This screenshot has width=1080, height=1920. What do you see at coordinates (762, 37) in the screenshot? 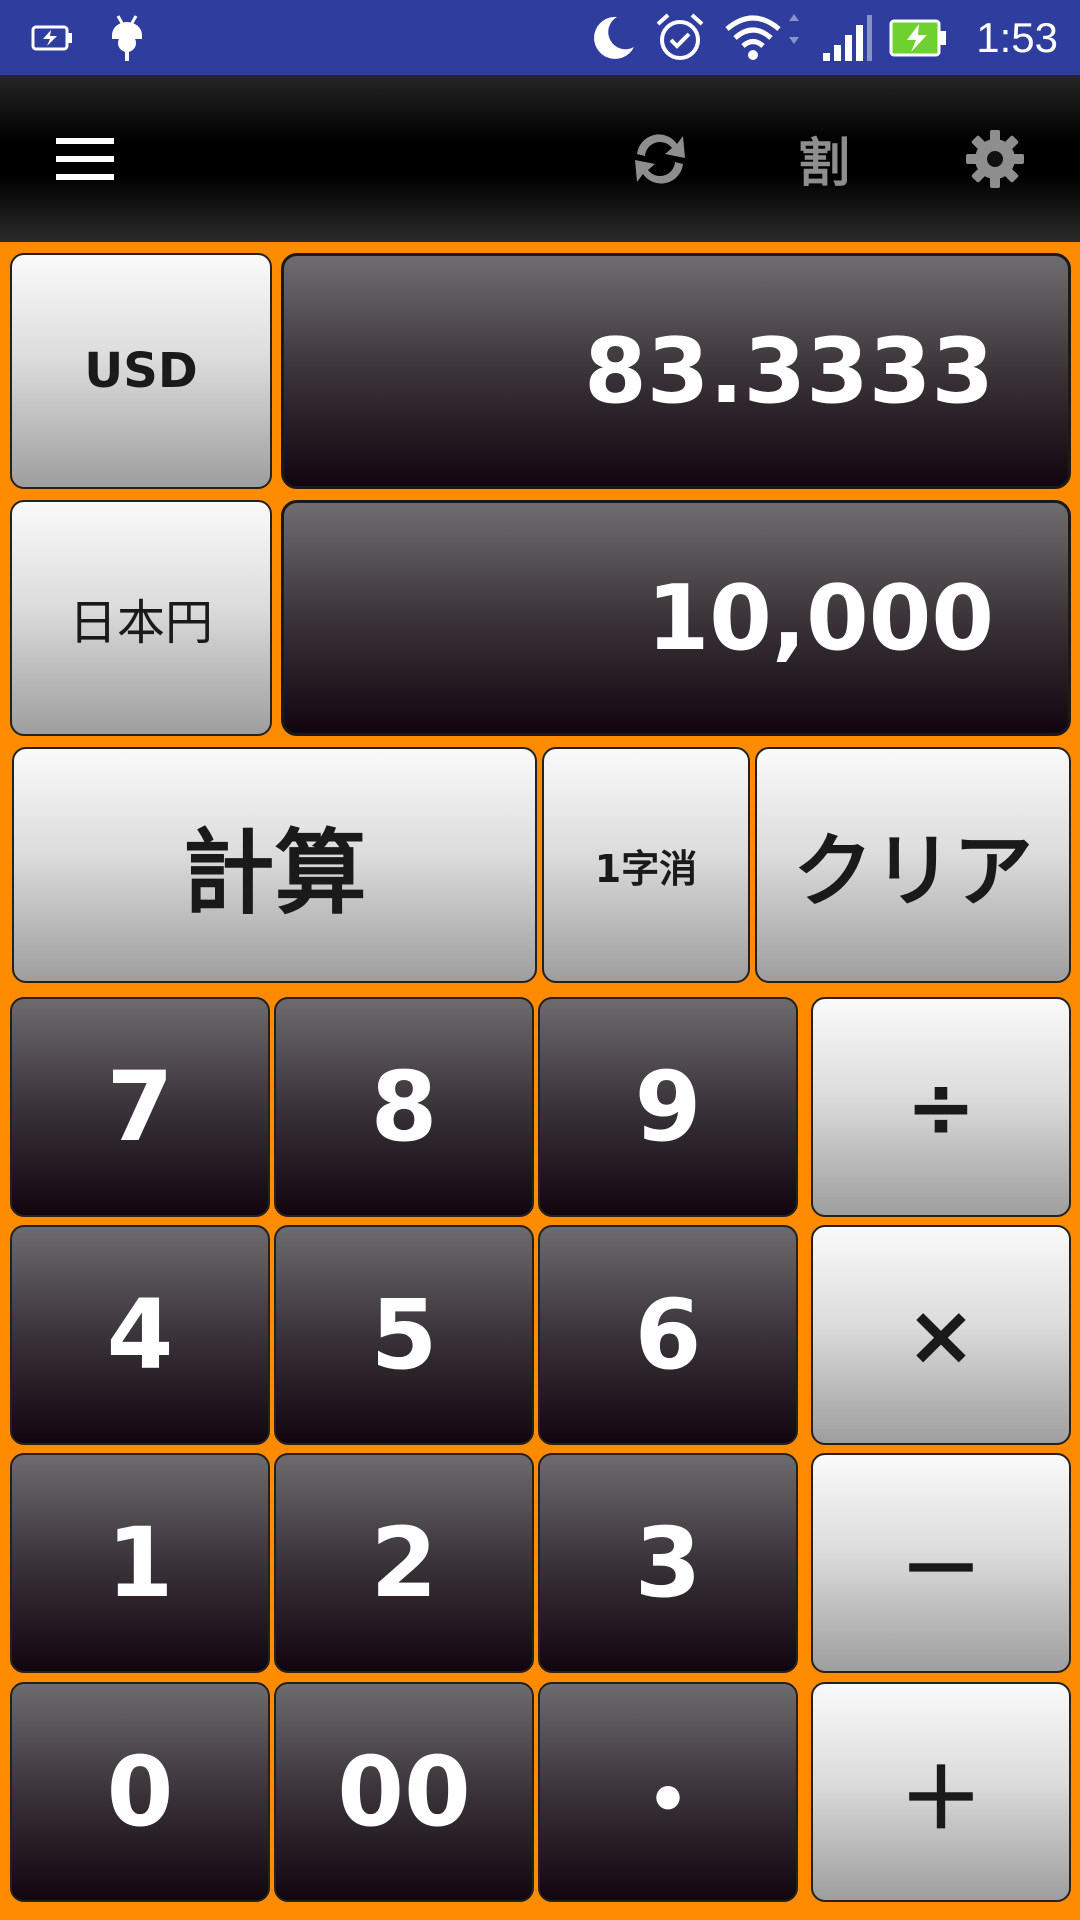
I see `wifi-icon` at bounding box center [762, 37].